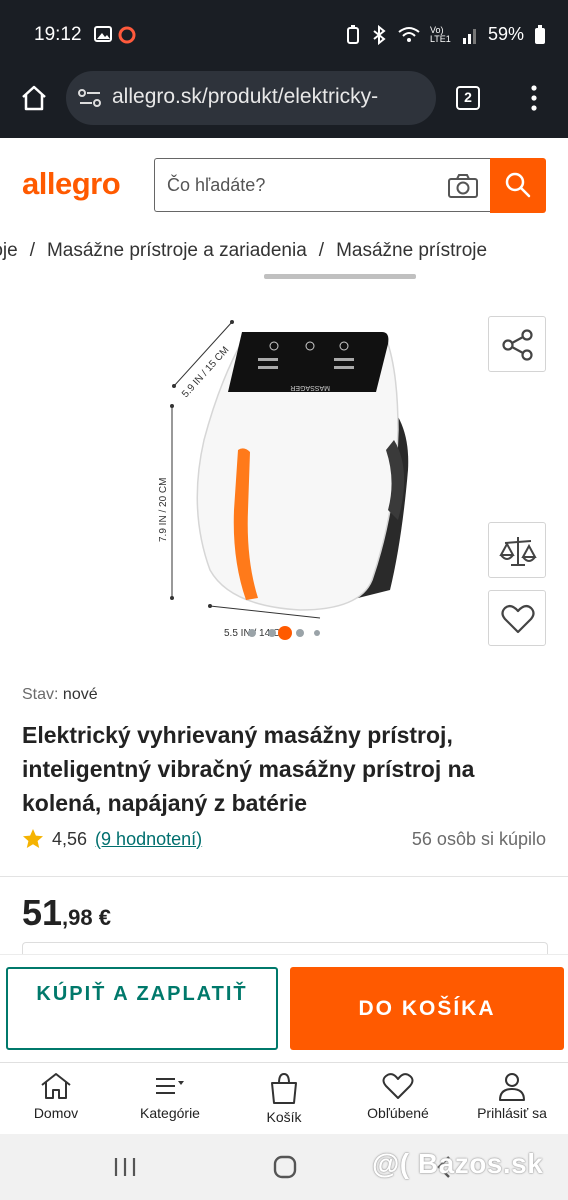 The image size is (568, 1200). Describe the element at coordinates (170, 1086) in the screenshot. I see `categories-icon` at that location.